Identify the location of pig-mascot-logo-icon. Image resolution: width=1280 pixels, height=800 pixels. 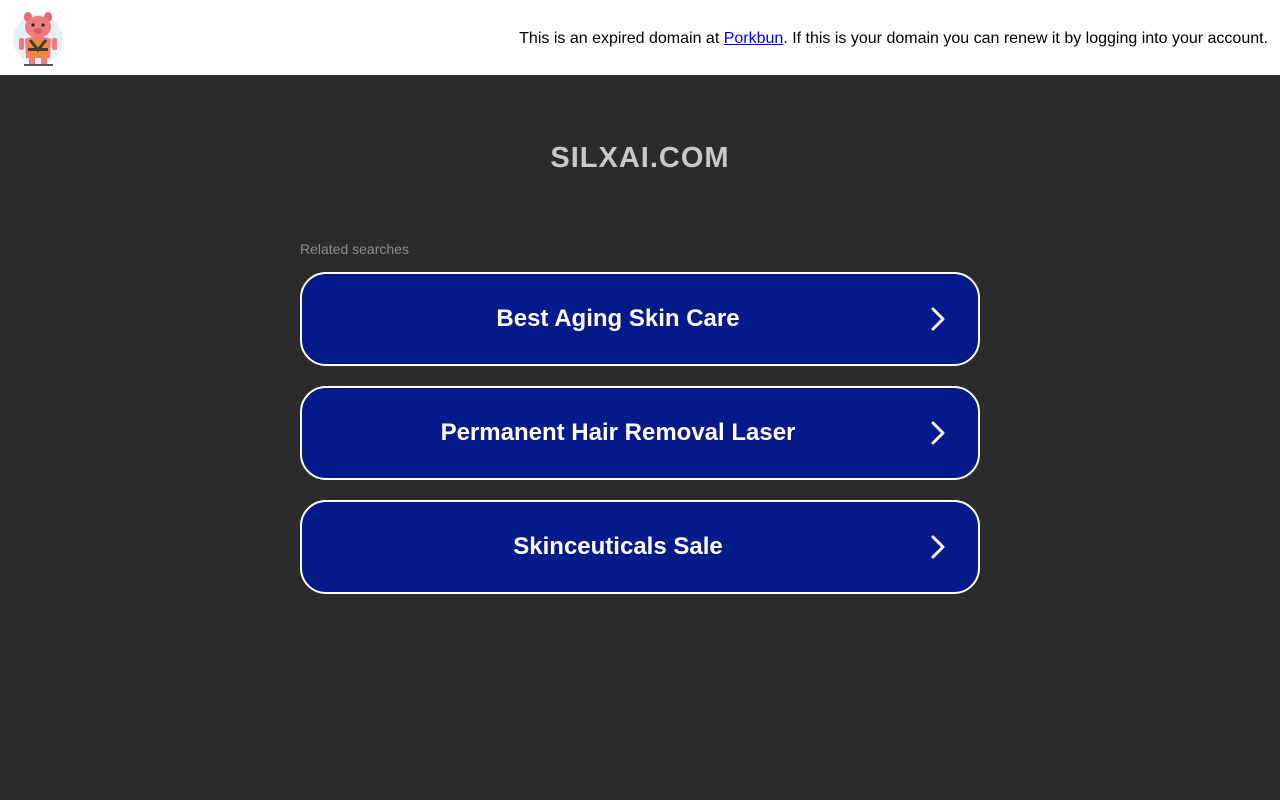
(38, 39).